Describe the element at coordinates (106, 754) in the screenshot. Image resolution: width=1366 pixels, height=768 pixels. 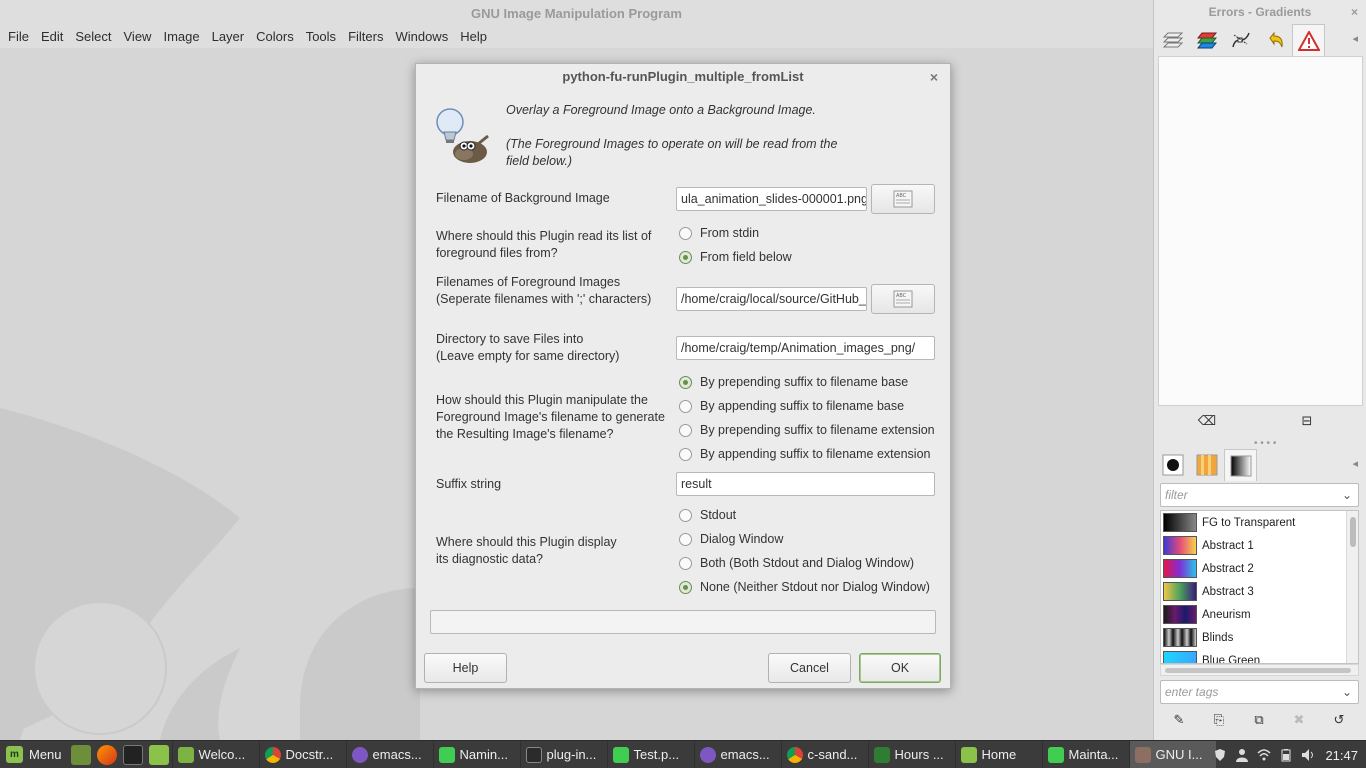
I see `firefox-icon` at that location.